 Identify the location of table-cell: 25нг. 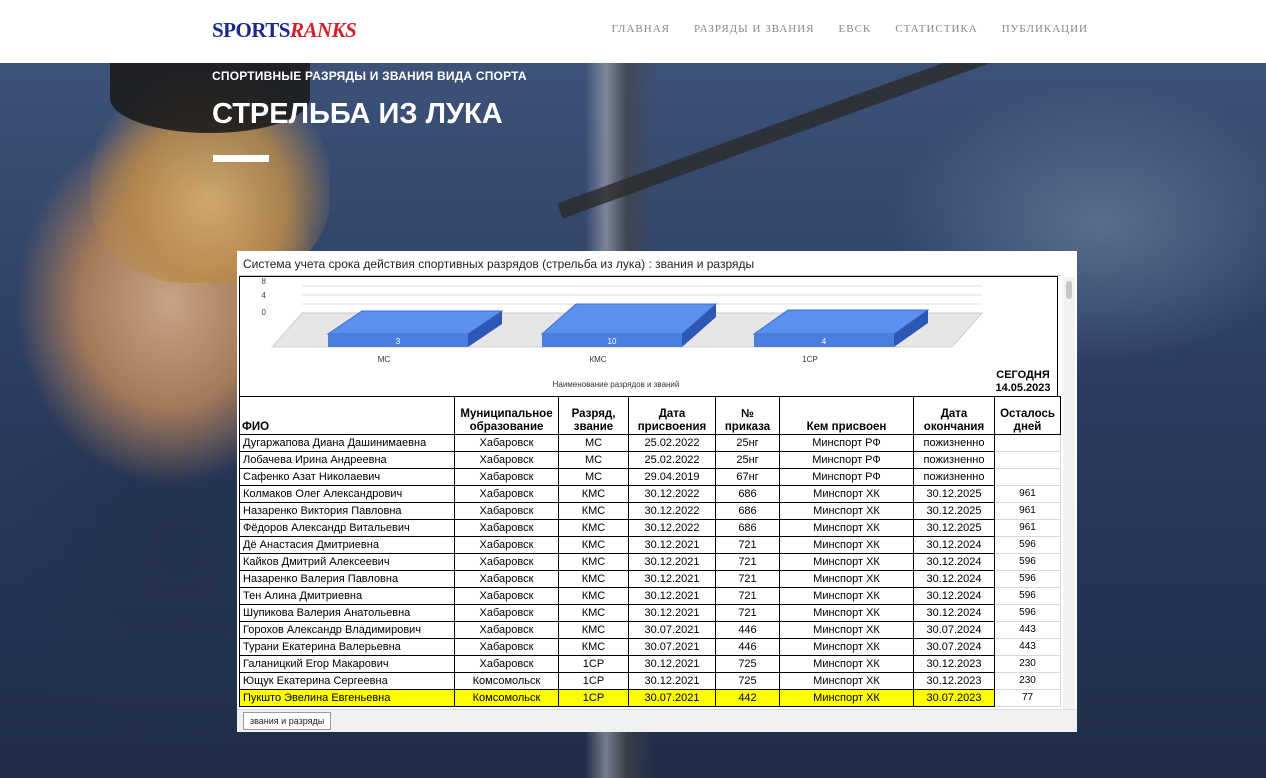
(747, 460).